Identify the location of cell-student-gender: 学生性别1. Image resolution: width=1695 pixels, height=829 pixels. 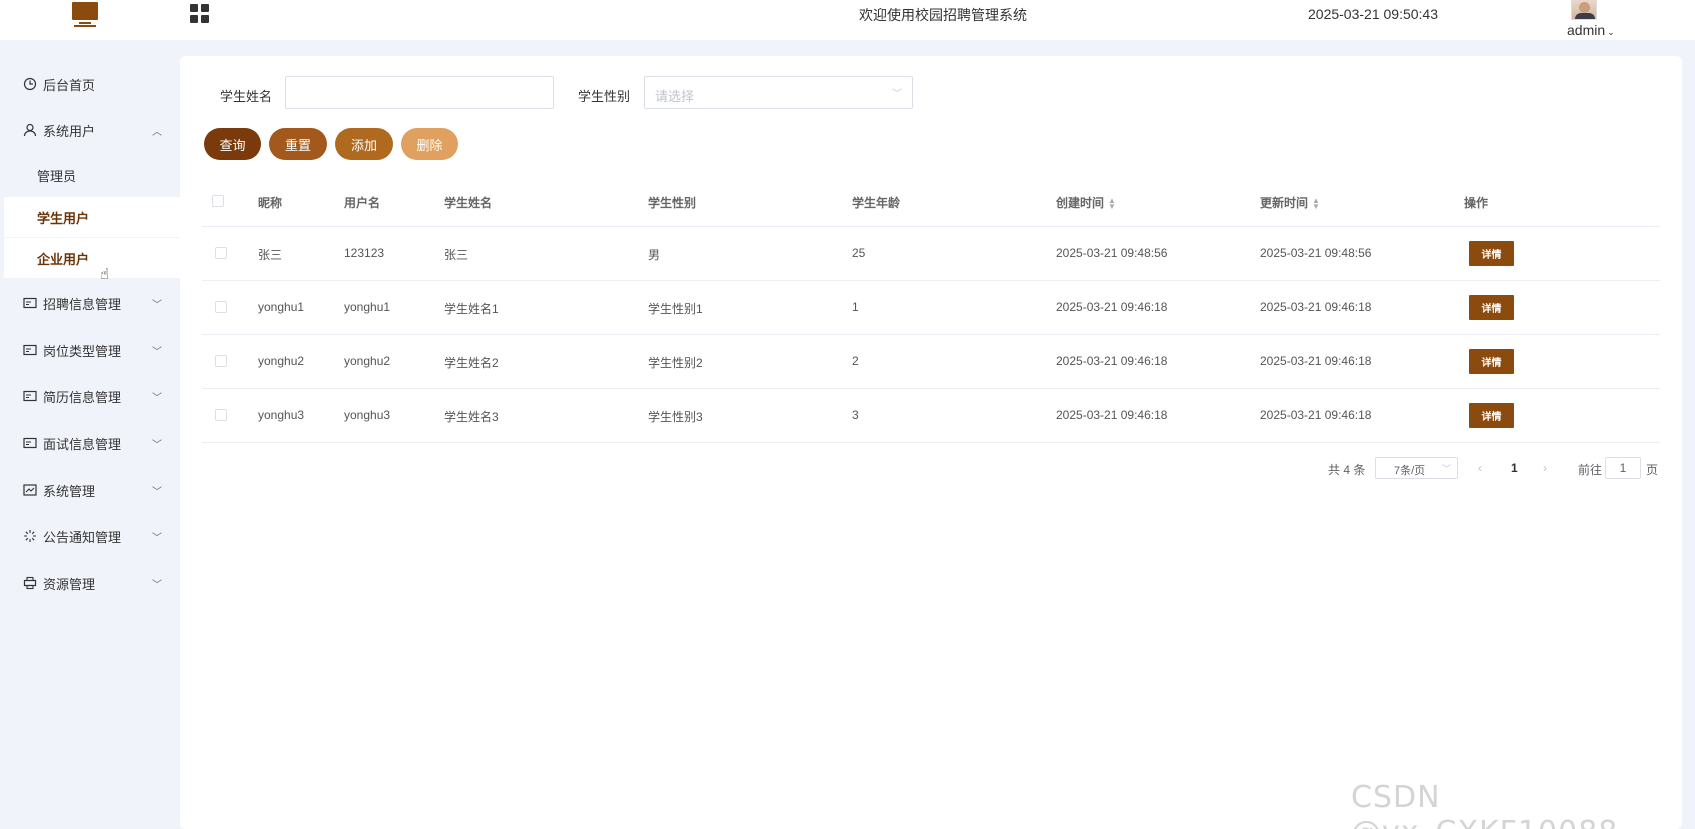
(675, 309).